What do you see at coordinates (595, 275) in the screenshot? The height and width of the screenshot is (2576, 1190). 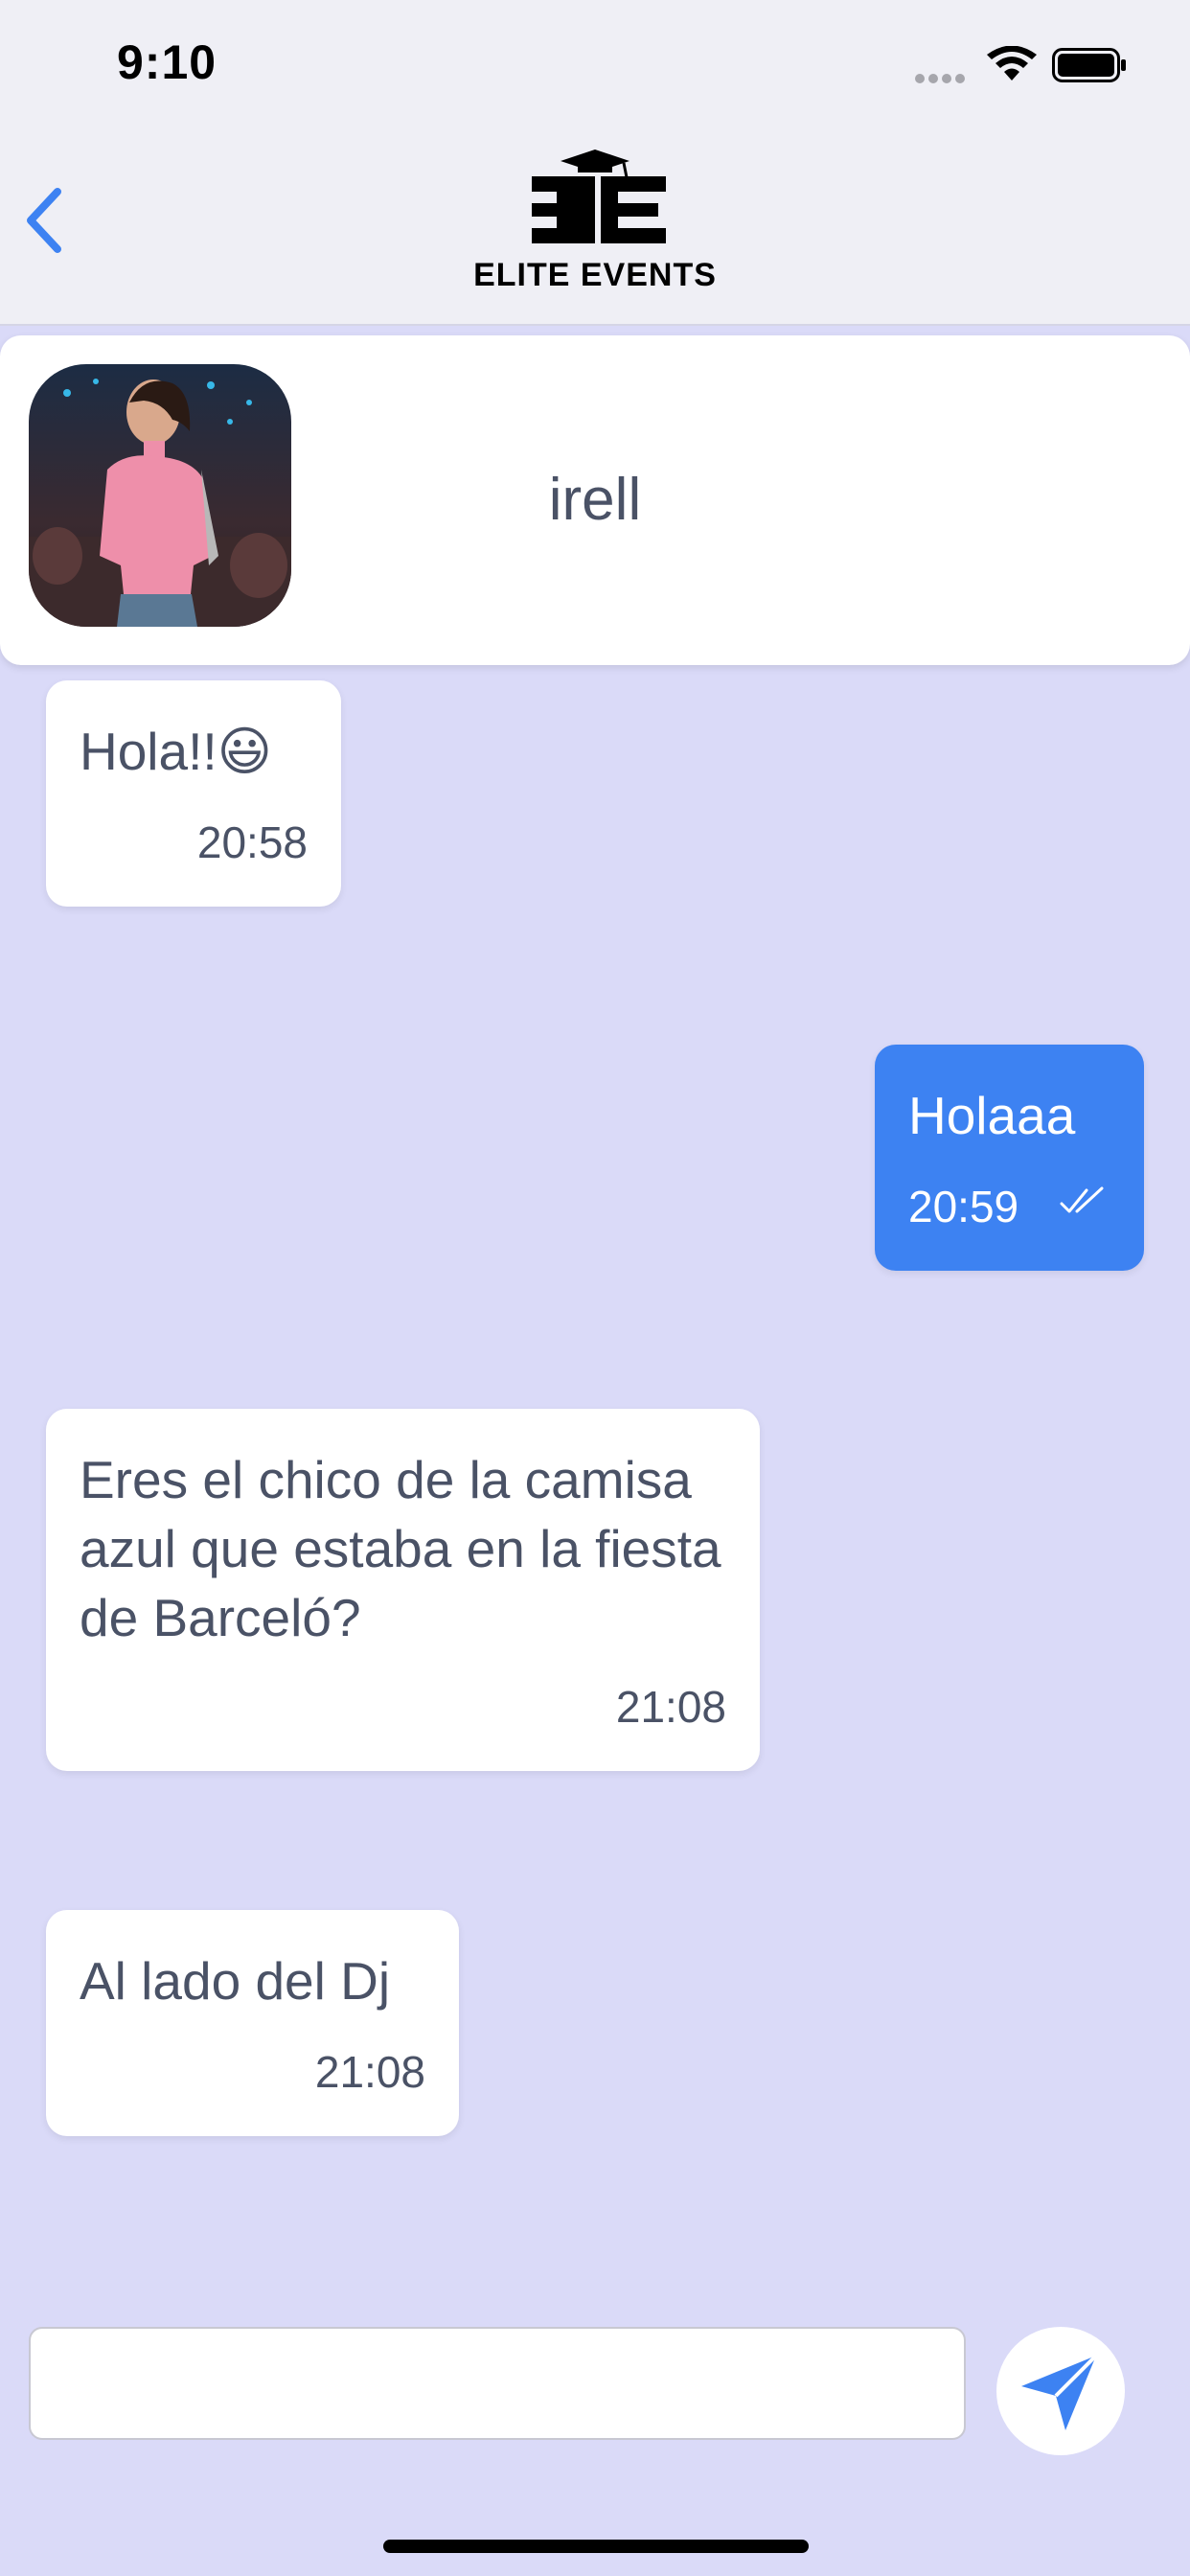 I see `logo-text: ELITE EVENTS` at bounding box center [595, 275].